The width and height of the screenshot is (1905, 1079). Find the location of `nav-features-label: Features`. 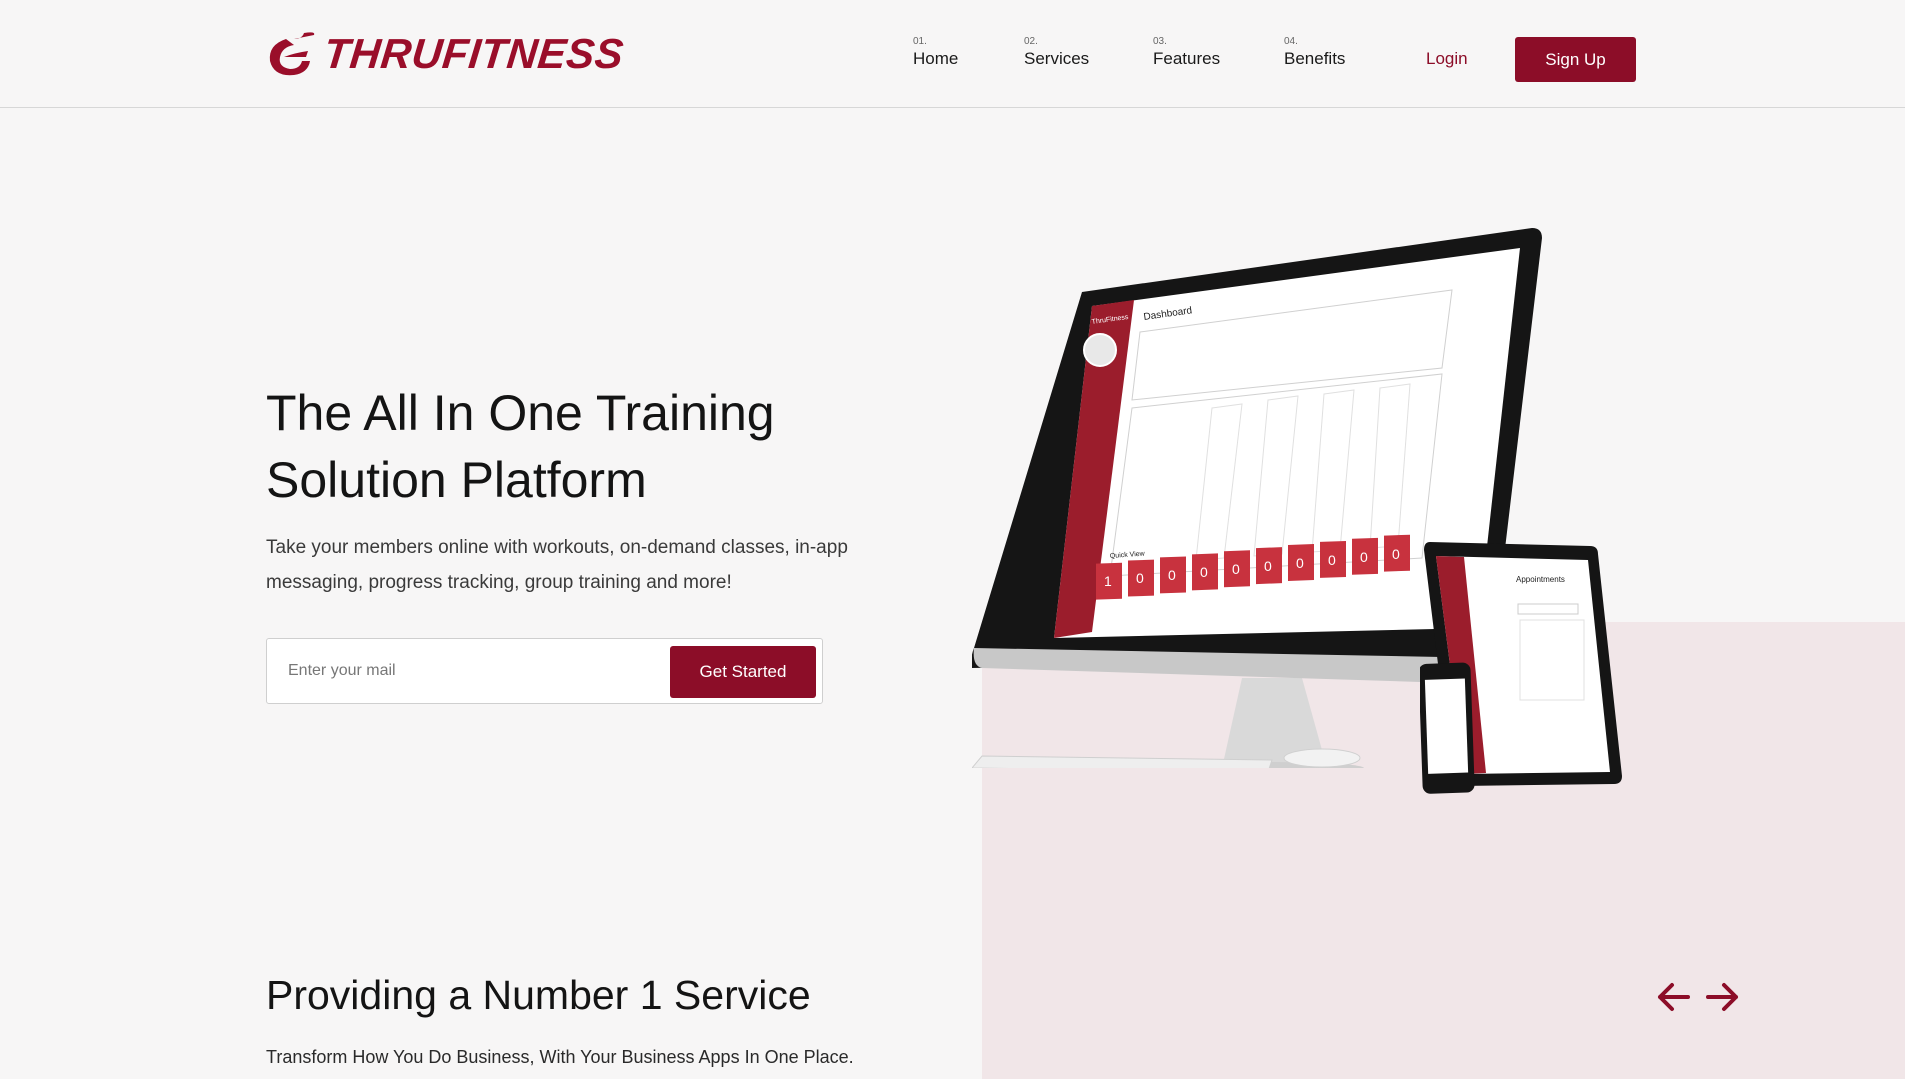

nav-features-label: Features is located at coordinates (1187, 58).